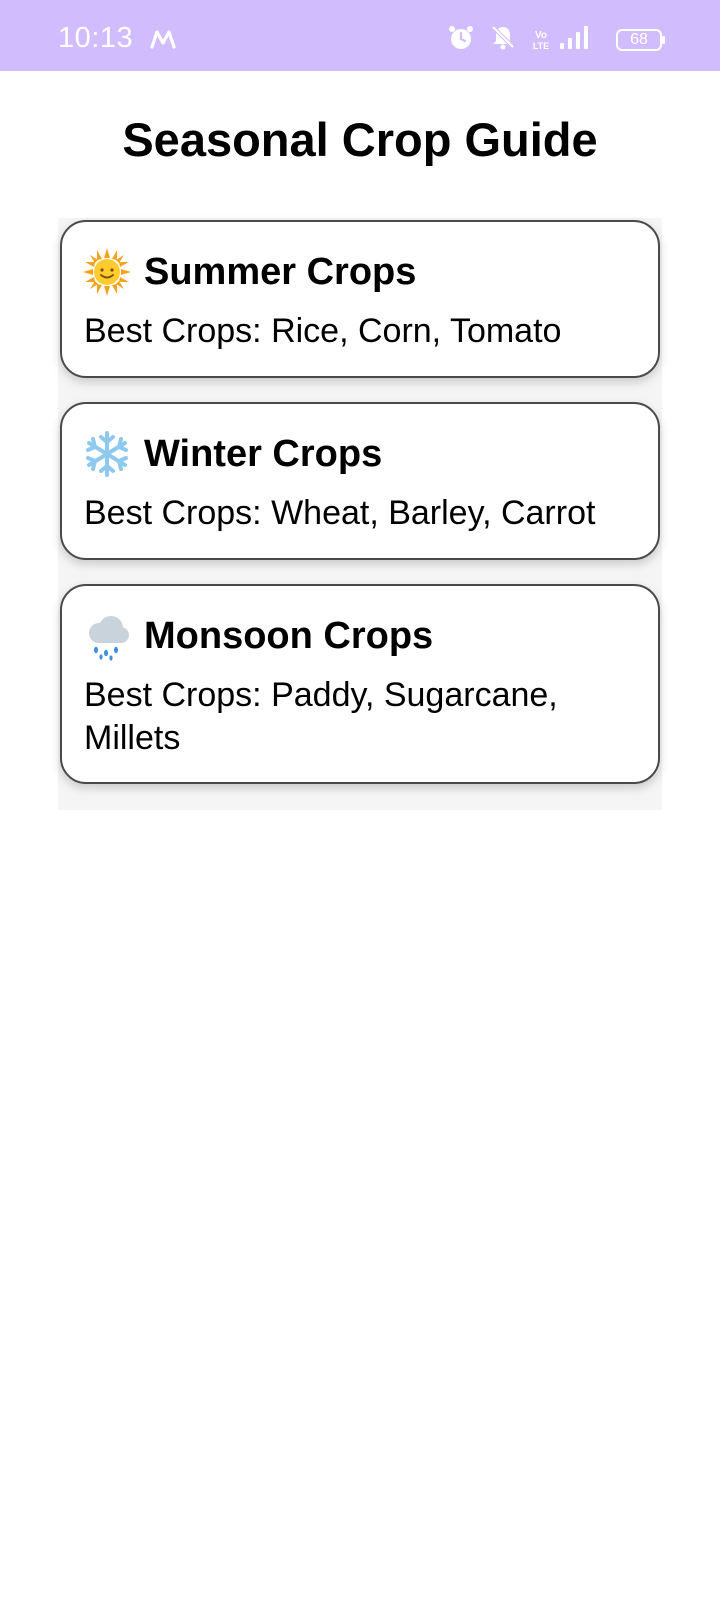 The image size is (720, 1600). What do you see at coordinates (163, 39) in the screenshot?
I see `m-icon` at bounding box center [163, 39].